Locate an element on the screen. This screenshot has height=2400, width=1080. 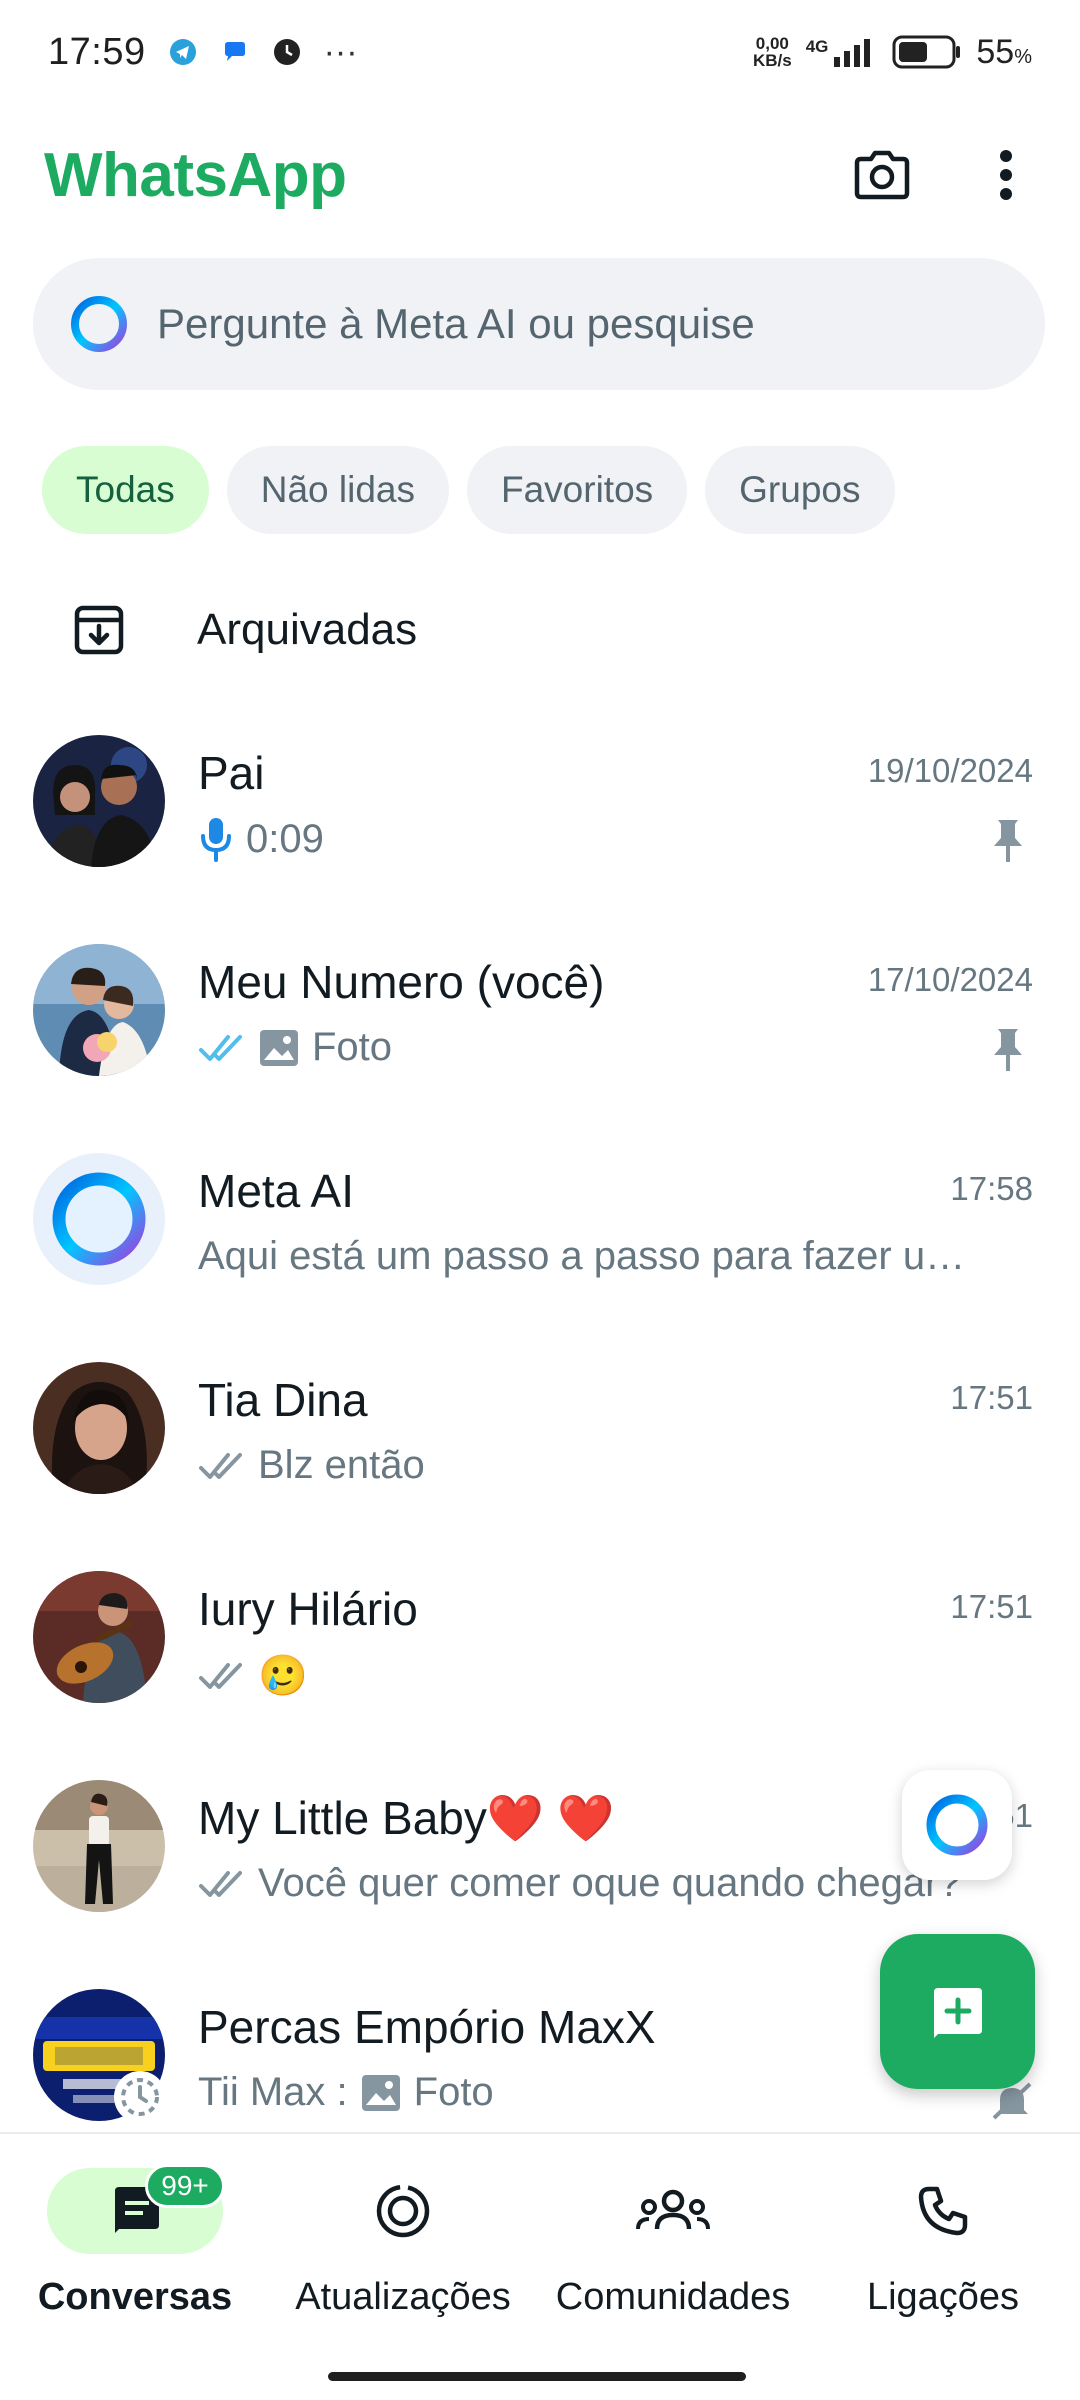
new-chat-button is located at coordinates (957, 2011).